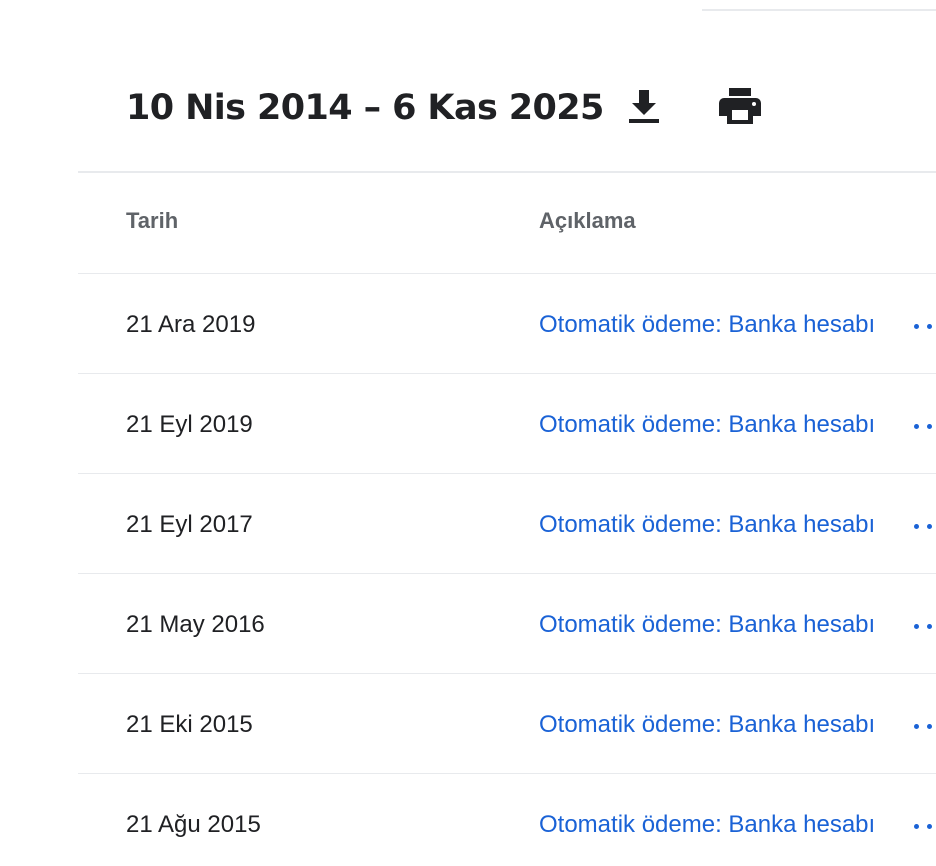  Describe the element at coordinates (507, 423) in the screenshot. I see `table-row: 21 Eyl 2019 Otomatik ödeme: Banka hesabı` at that location.